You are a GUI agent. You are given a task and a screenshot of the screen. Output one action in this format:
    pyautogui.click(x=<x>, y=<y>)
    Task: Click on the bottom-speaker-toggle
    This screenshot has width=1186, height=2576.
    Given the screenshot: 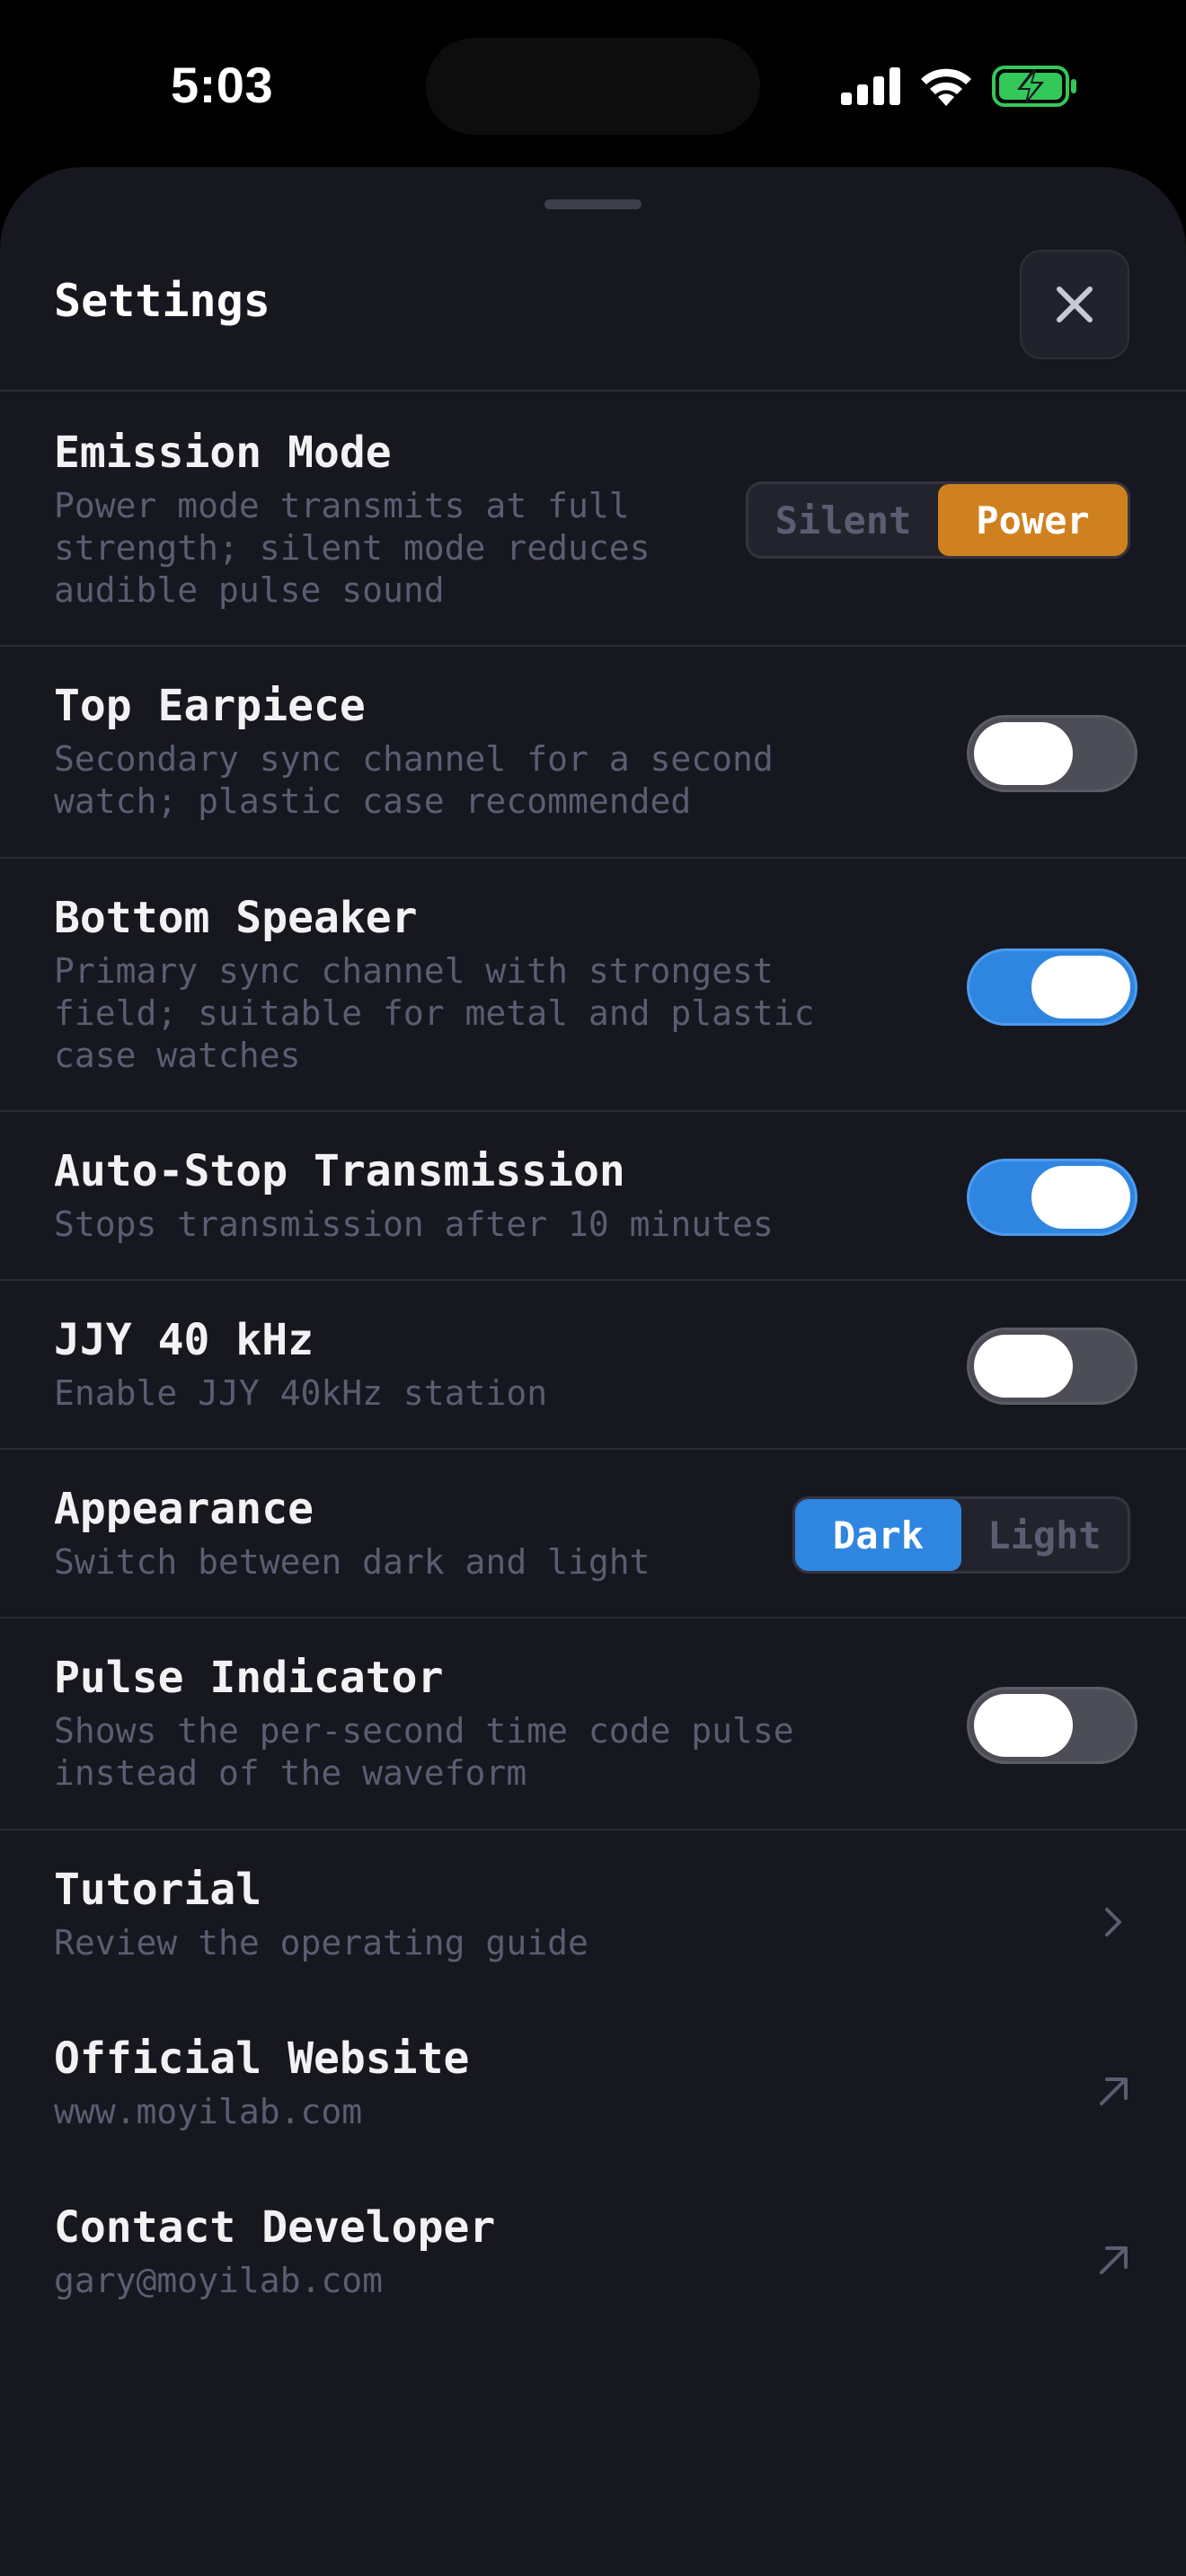 What is the action you would take?
    pyautogui.click(x=1052, y=987)
    